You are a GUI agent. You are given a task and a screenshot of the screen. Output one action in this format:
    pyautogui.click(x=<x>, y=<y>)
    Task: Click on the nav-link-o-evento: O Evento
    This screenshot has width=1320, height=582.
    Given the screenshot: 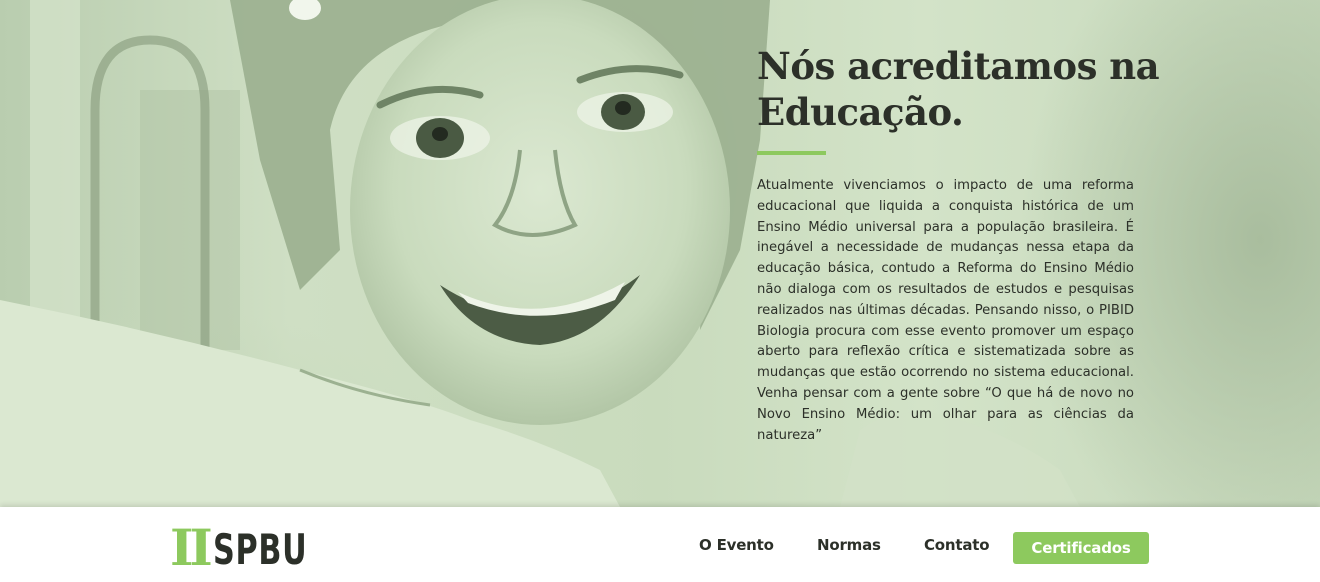 What is the action you would take?
    pyautogui.click(x=736, y=545)
    